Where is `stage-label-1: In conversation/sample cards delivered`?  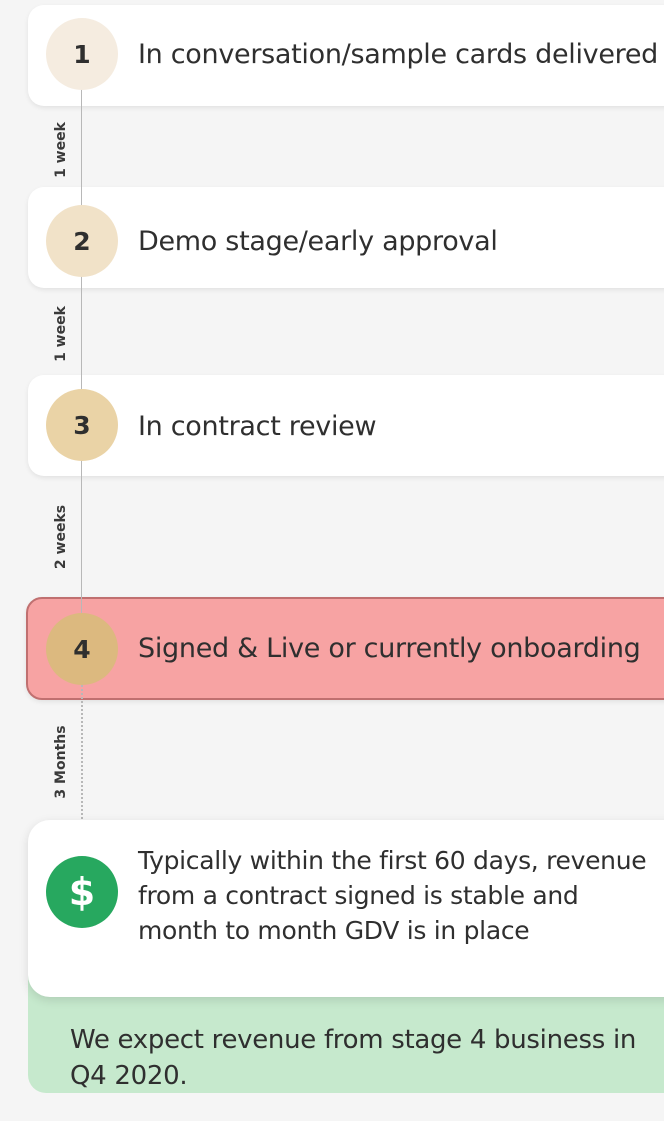 stage-label-1: In conversation/sample cards delivered is located at coordinates (398, 54).